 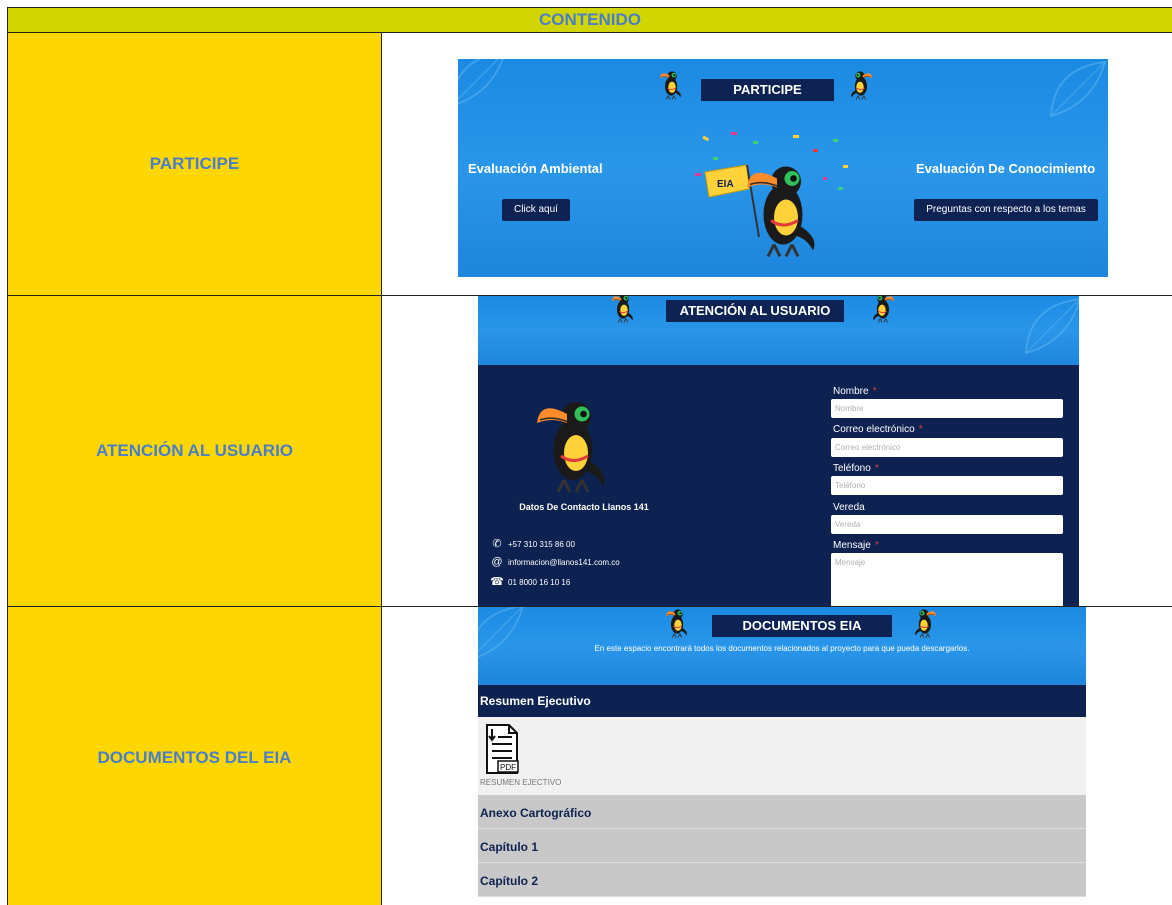 I want to click on row-label-participe: PARTICIPE, so click(x=194, y=164).